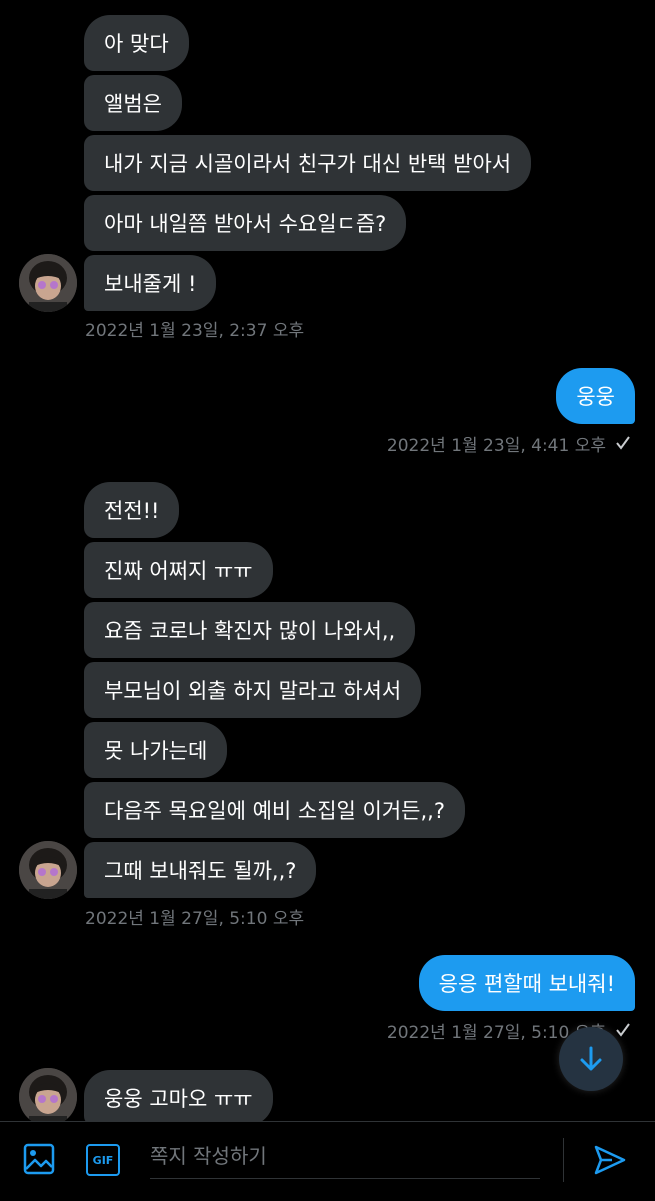  Describe the element at coordinates (526, 983) in the screenshot. I see `outgoing-message-bubble: 응응 편할때 보내줘!` at that location.